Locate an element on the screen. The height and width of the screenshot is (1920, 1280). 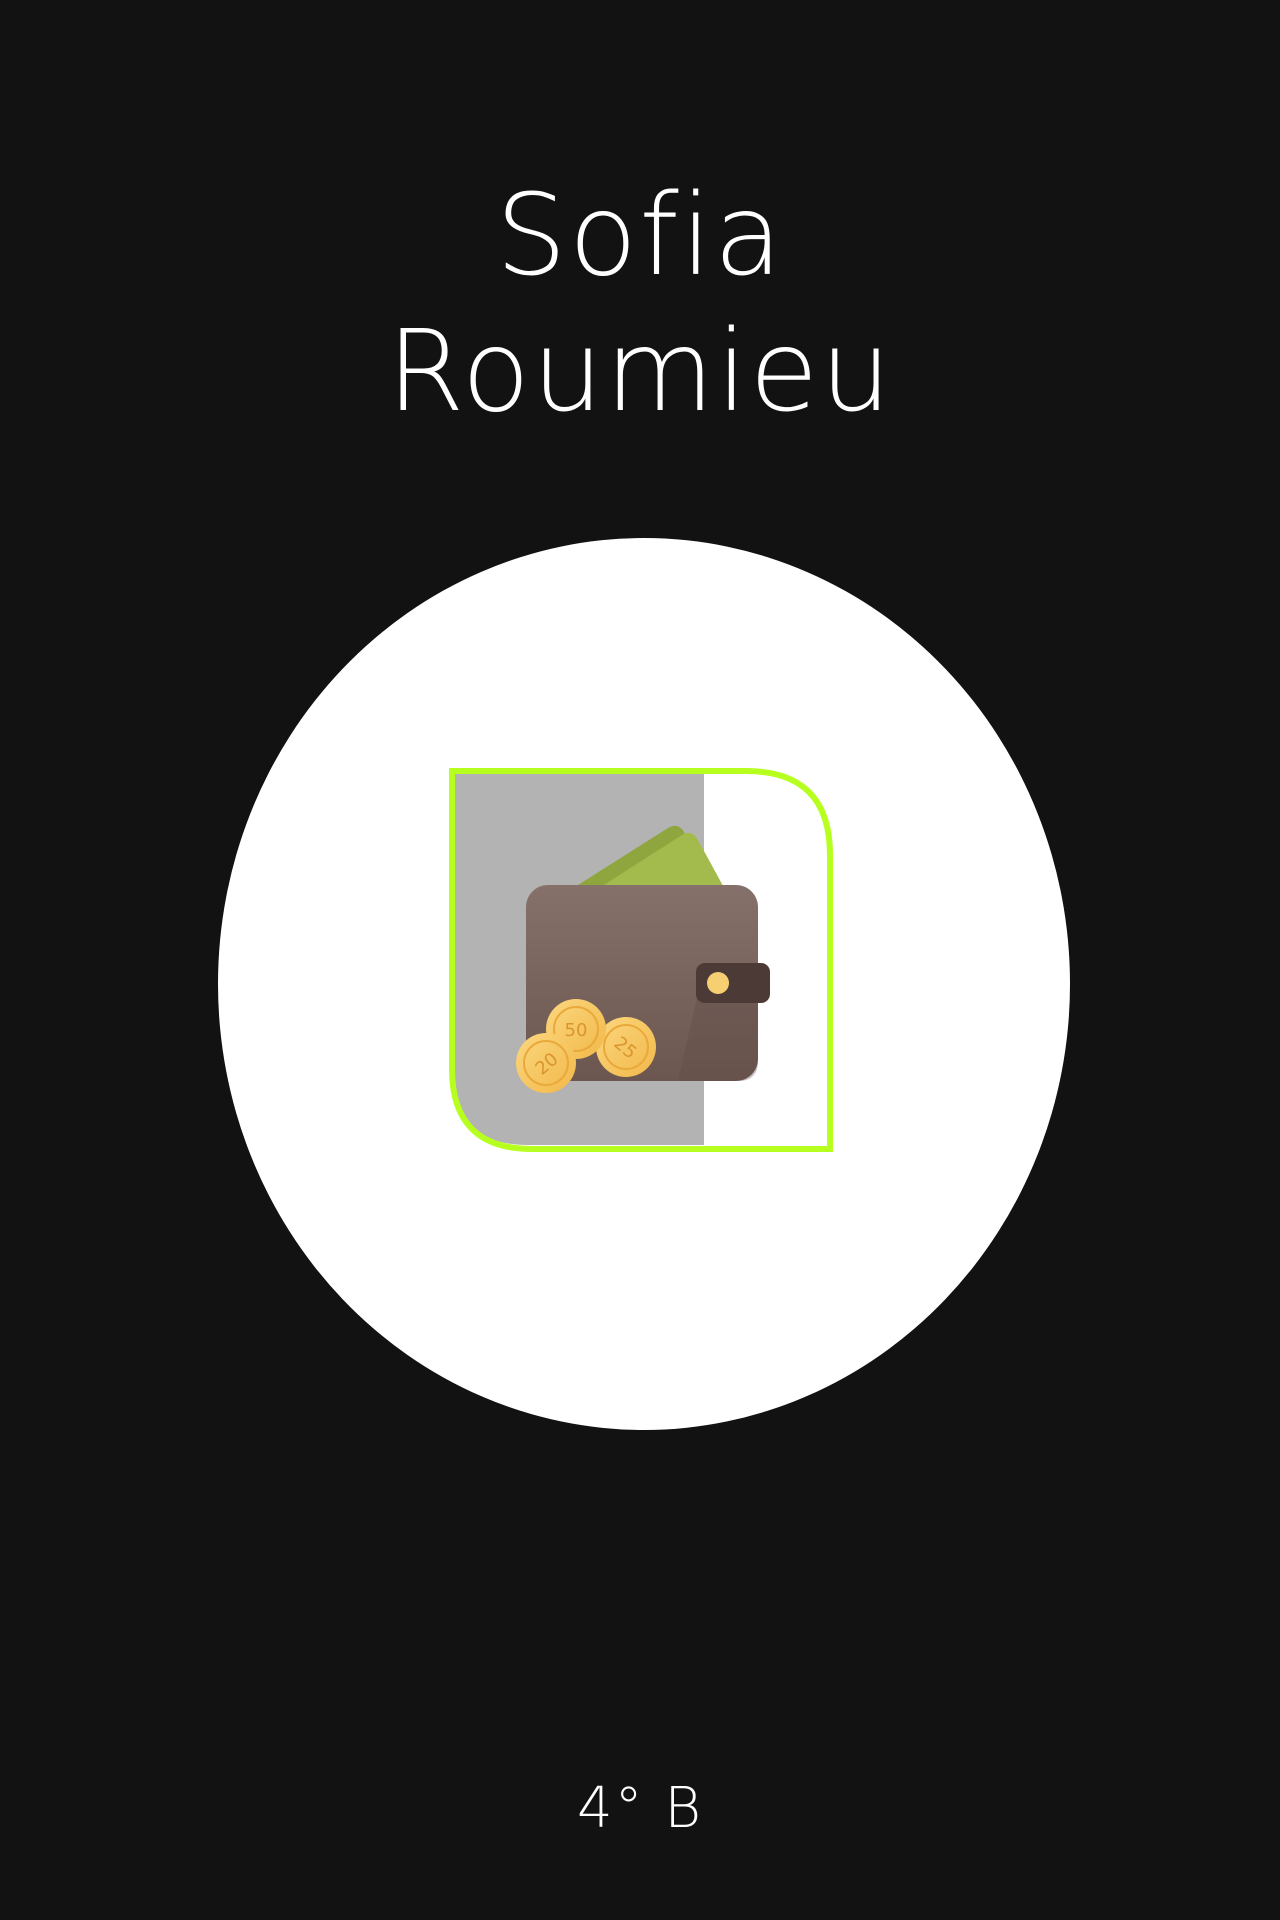
student-name: Sofia Roumieu is located at coordinates (640, 304).